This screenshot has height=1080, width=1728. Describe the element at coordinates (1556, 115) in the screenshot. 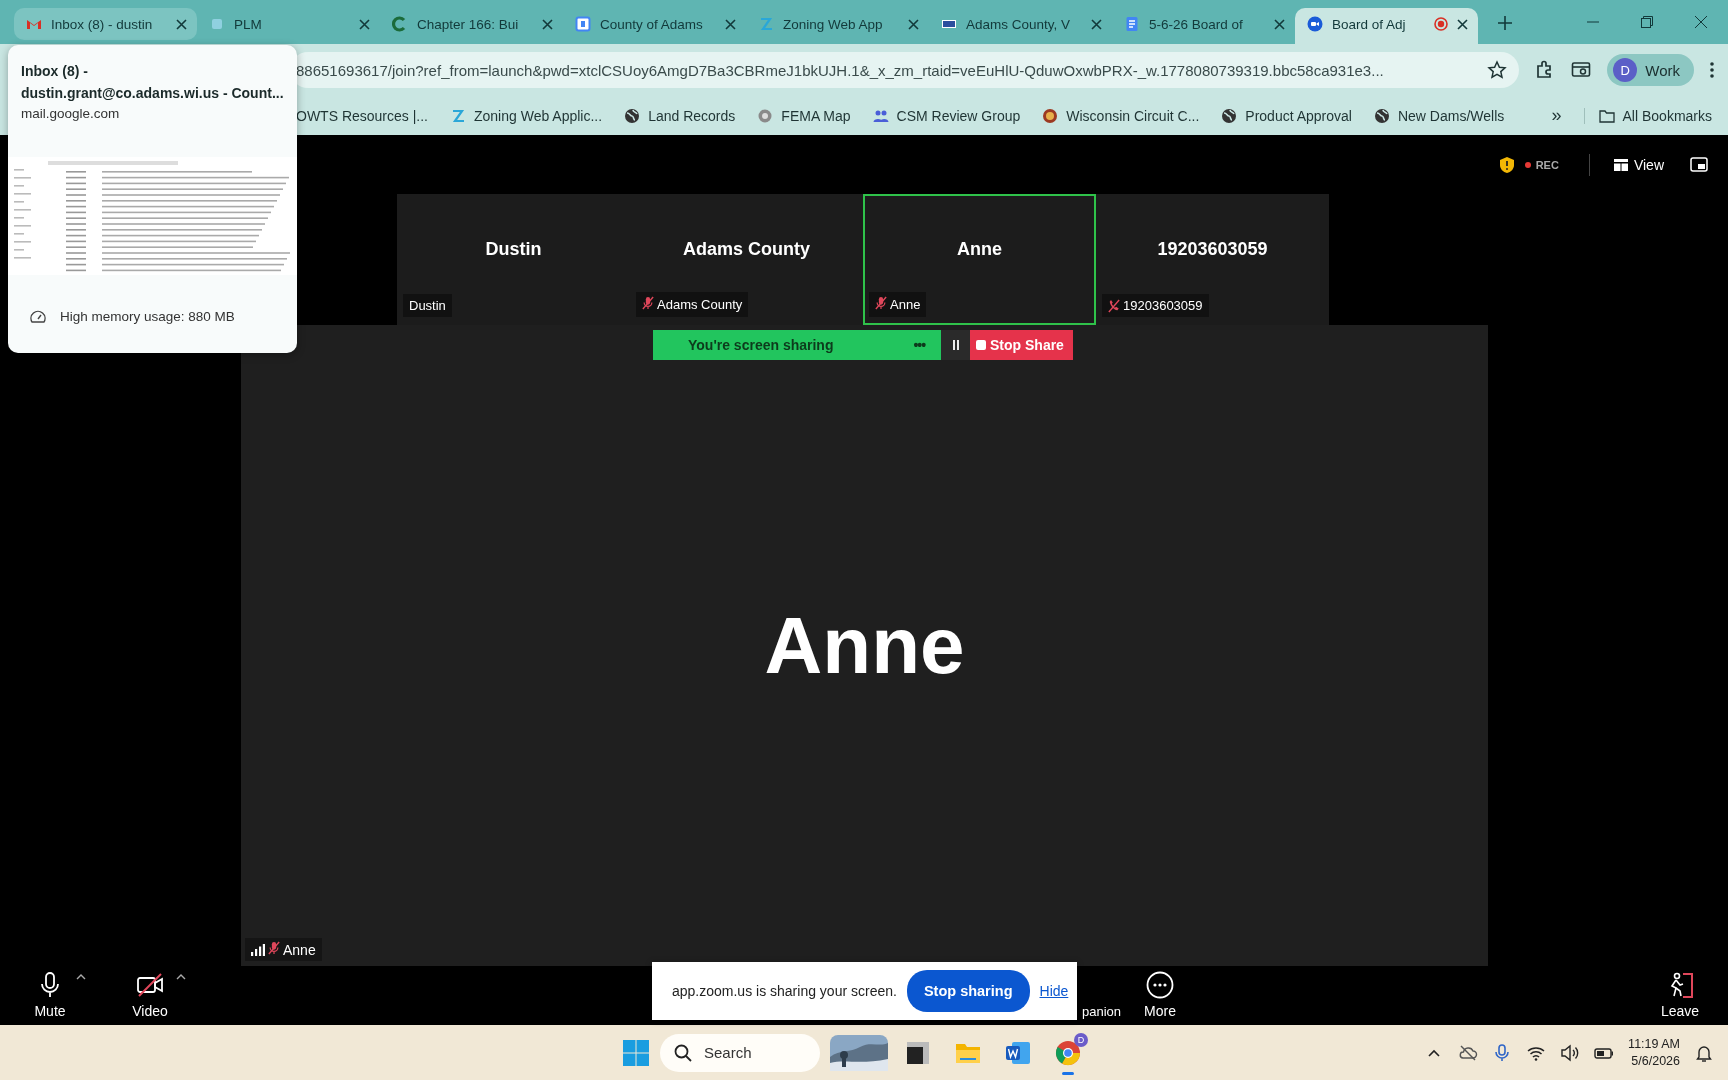

I see `more-bookmarks-button: »` at that location.